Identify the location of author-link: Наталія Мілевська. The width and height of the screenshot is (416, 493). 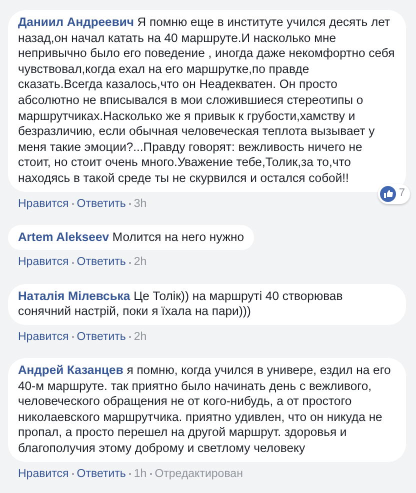
(74, 295).